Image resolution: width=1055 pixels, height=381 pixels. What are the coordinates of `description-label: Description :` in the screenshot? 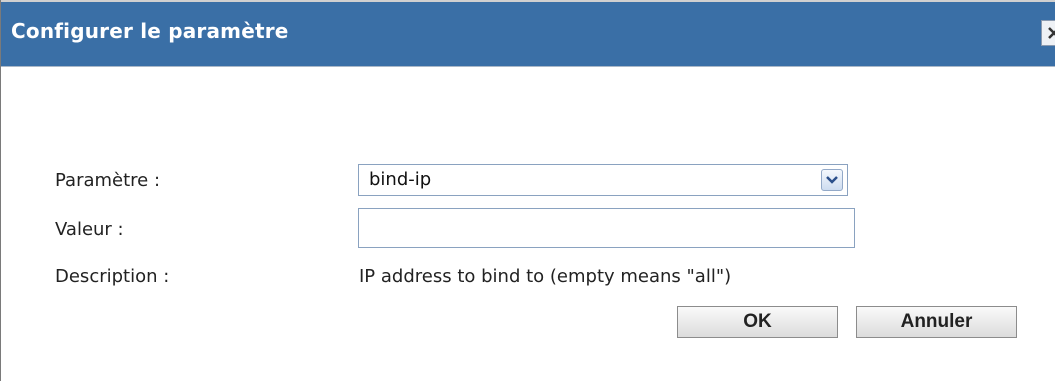 It's located at (112, 276).